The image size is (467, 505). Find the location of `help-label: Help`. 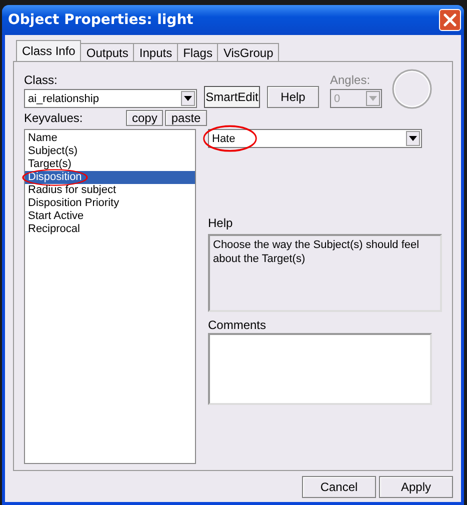

help-label: Help is located at coordinates (221, 223).